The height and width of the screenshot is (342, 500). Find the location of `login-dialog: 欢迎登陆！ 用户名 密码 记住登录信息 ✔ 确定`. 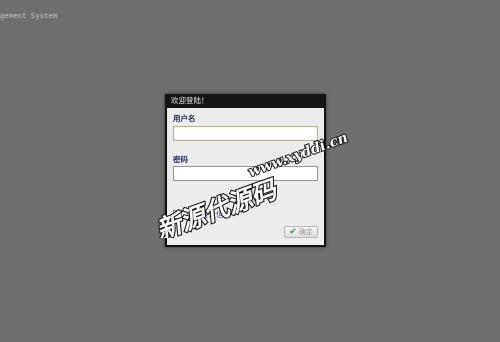

login-dialog: 欢迎登陆！ 用户名 密码 记住登录信息 ✔ 确定 is located at coordinates (245, 170).